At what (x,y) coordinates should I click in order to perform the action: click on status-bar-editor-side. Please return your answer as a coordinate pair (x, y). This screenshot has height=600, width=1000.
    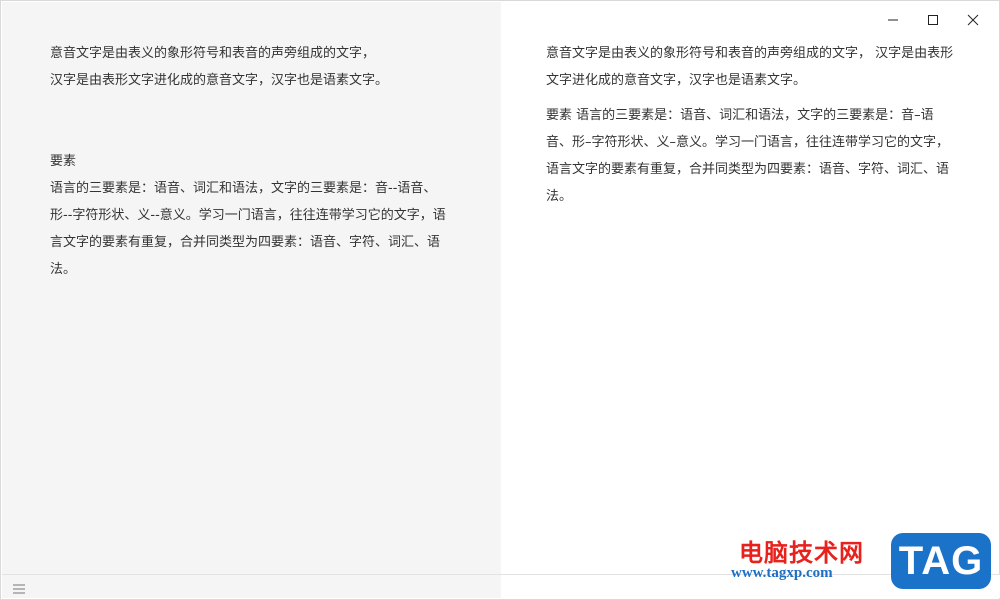
    Looking at the image, I should click on (251, 586).